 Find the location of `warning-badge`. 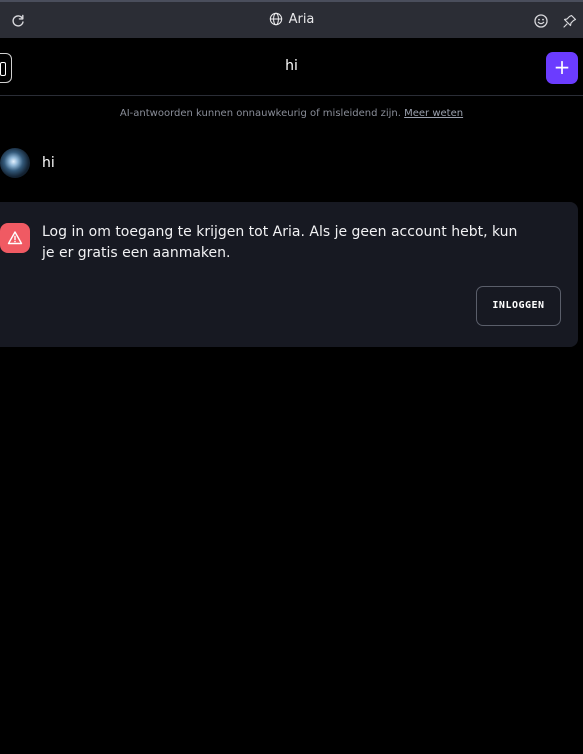

warning-badge is located at coordinates (15, 238).